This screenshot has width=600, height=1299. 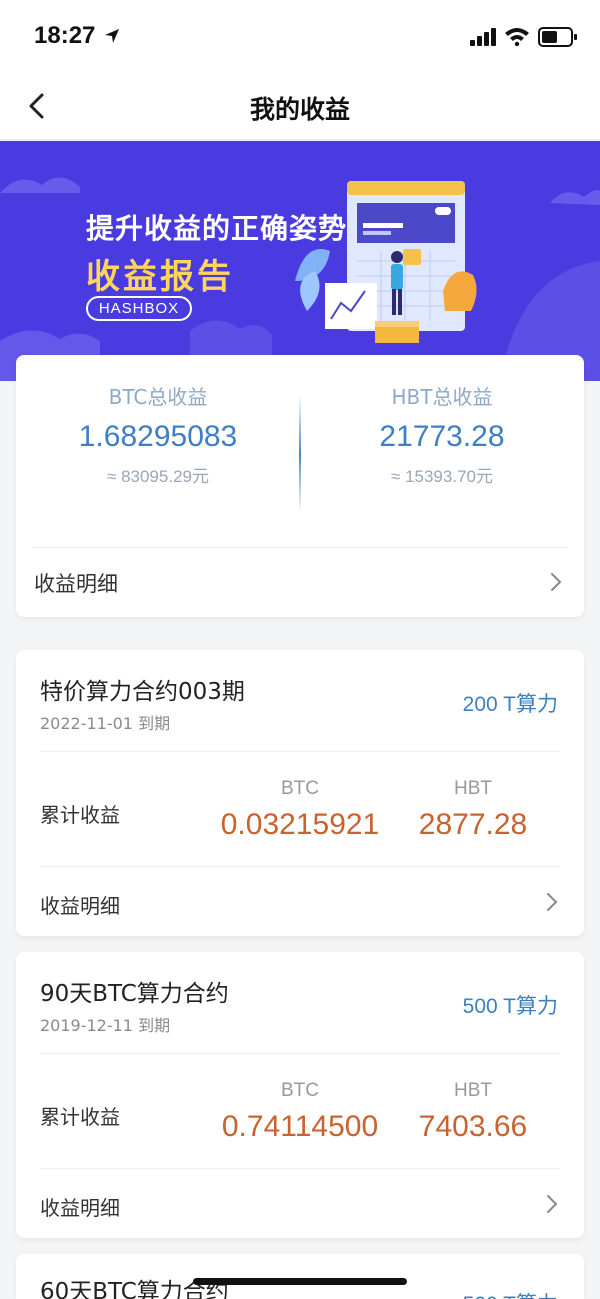 What do you see at coordinates (105, 723) in the screenshot?
I see `contract-expiry-date: 2022-11-01 到期` at bounding box center [105, 723].